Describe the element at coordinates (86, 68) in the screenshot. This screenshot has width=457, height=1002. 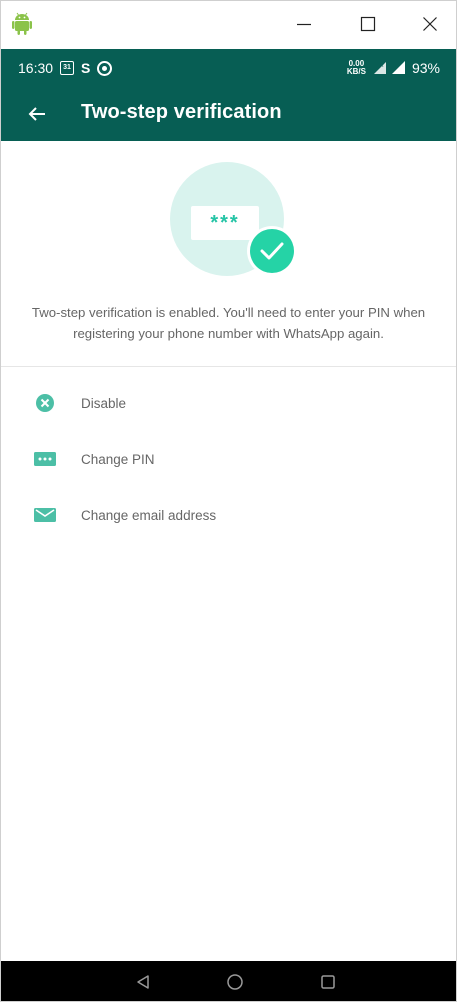
I see `s-icon: S` at that location.